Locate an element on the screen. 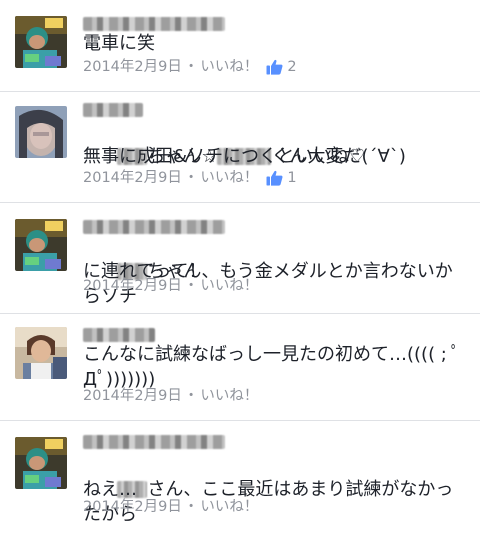  like-count-value: 1 is located at coordinates (292, 178).